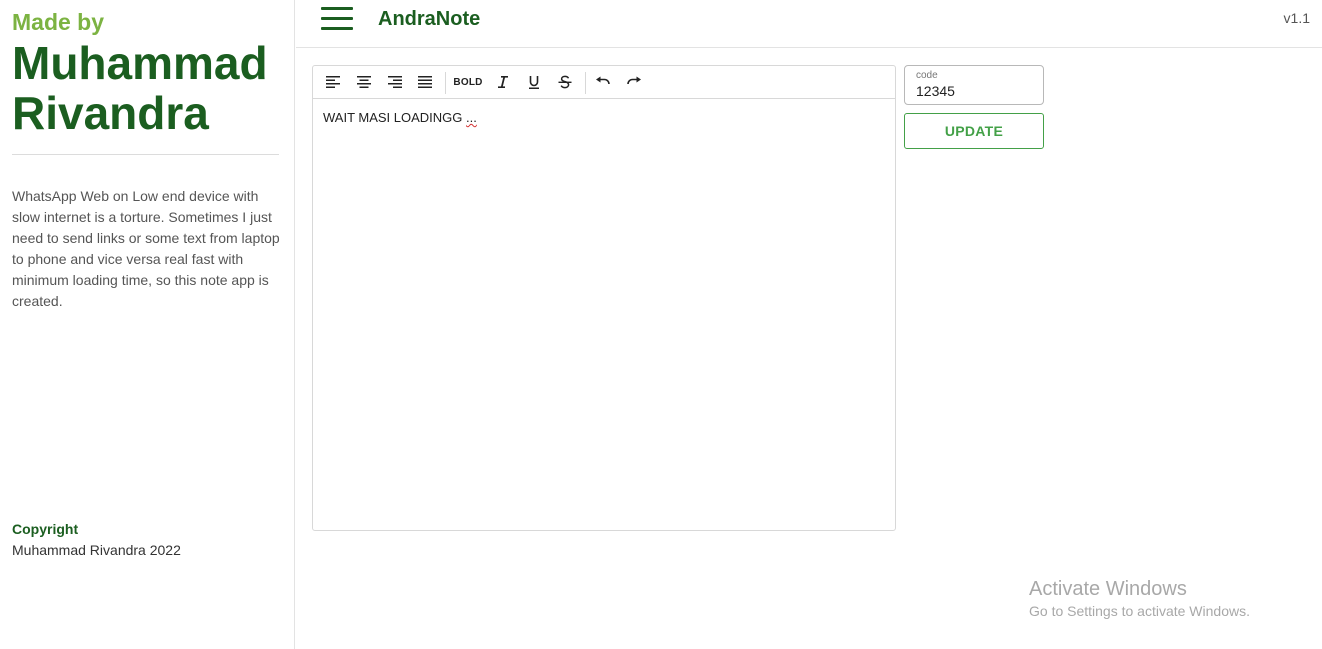  What do you see at coordinates (809, 24) in the screenshot?
I see `header: AndraNote v1.1` at bounding box center [809, 24].